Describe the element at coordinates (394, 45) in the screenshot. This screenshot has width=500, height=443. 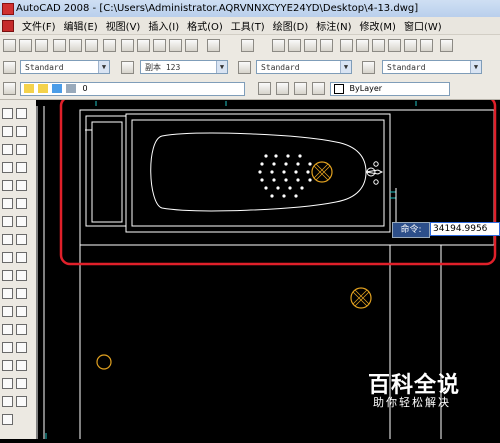
I see `sheet-set-icon` at that location.